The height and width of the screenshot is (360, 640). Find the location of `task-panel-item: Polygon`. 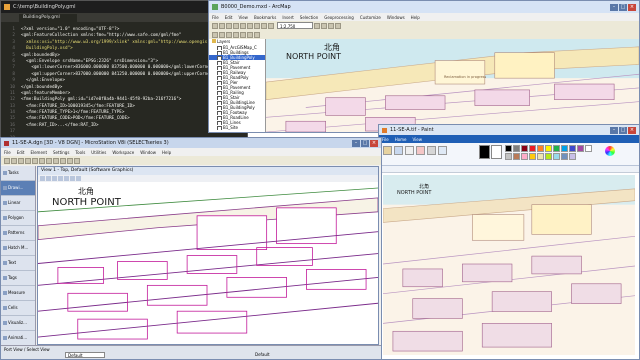

task-panel-item: Polygon is located at coordinates (18, 218).